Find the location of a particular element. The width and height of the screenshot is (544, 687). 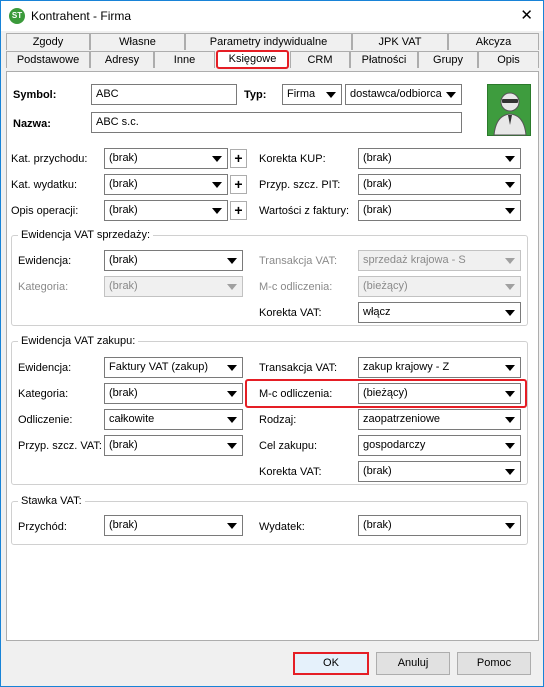

tab-opis: Opis is located at coordinates (508, 59).